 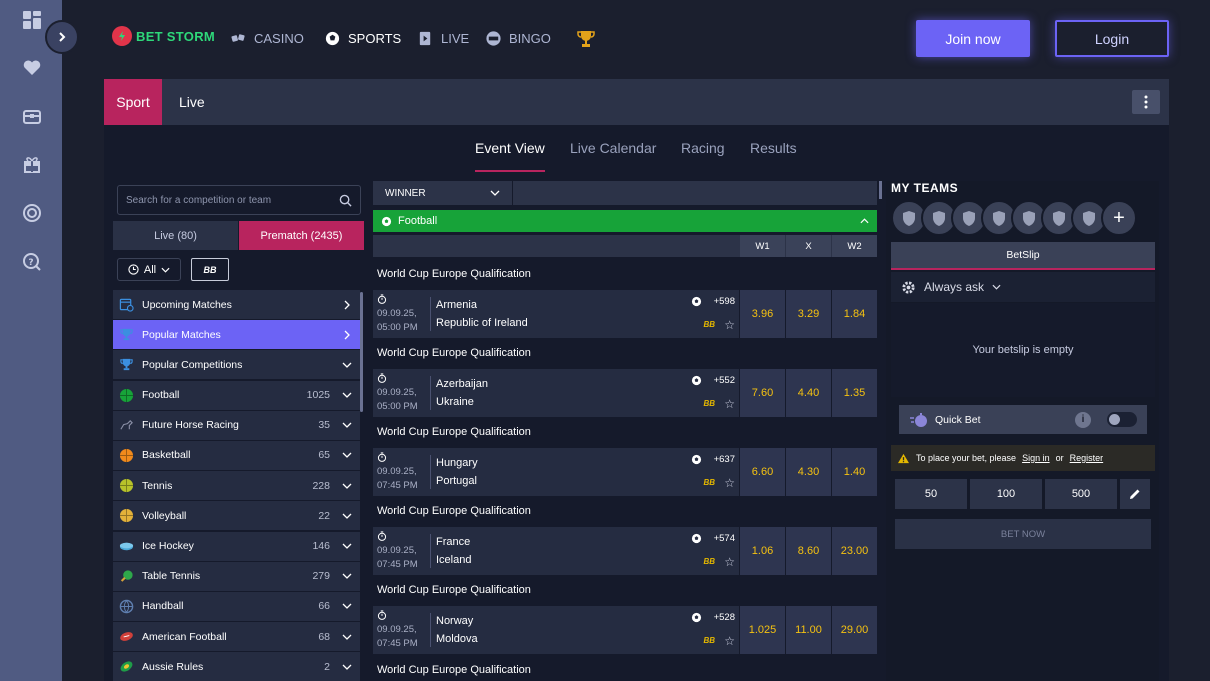 What do you see at coordinates (236, 576) in the screenshot?
I see `sidebar-item-table-tennis: Table Tennis 279` at bounding box center [236, 576].